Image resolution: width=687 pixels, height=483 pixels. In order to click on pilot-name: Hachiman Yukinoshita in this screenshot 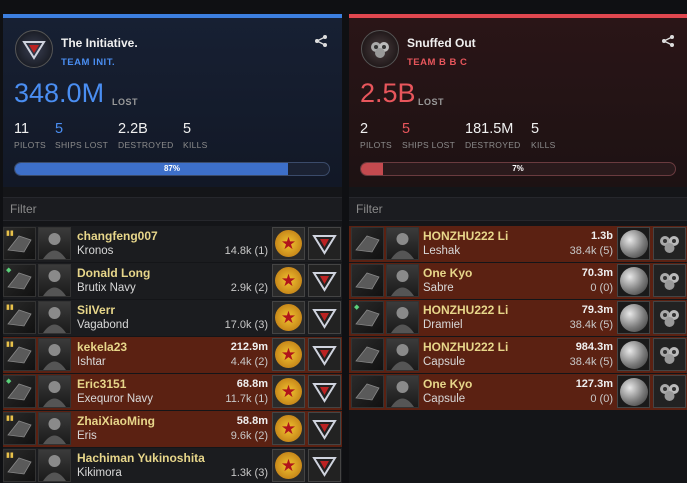, I will do `click(141, 458)`.